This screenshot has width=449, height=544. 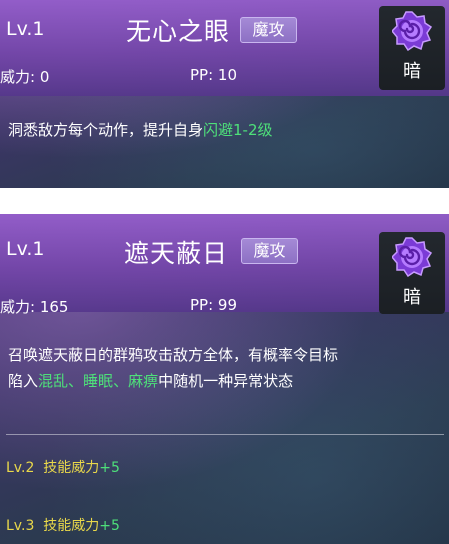 I want to click on skill-power: 威力: 0, so click(x=25, y=77).